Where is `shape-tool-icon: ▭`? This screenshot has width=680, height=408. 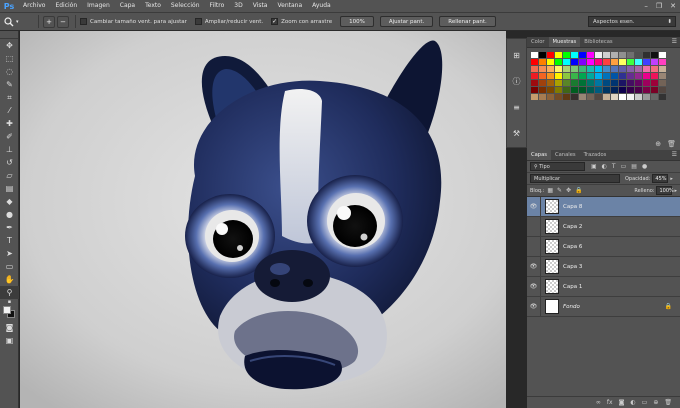
shape-tool-icon: ▭ is located at coordinates (9, 266).